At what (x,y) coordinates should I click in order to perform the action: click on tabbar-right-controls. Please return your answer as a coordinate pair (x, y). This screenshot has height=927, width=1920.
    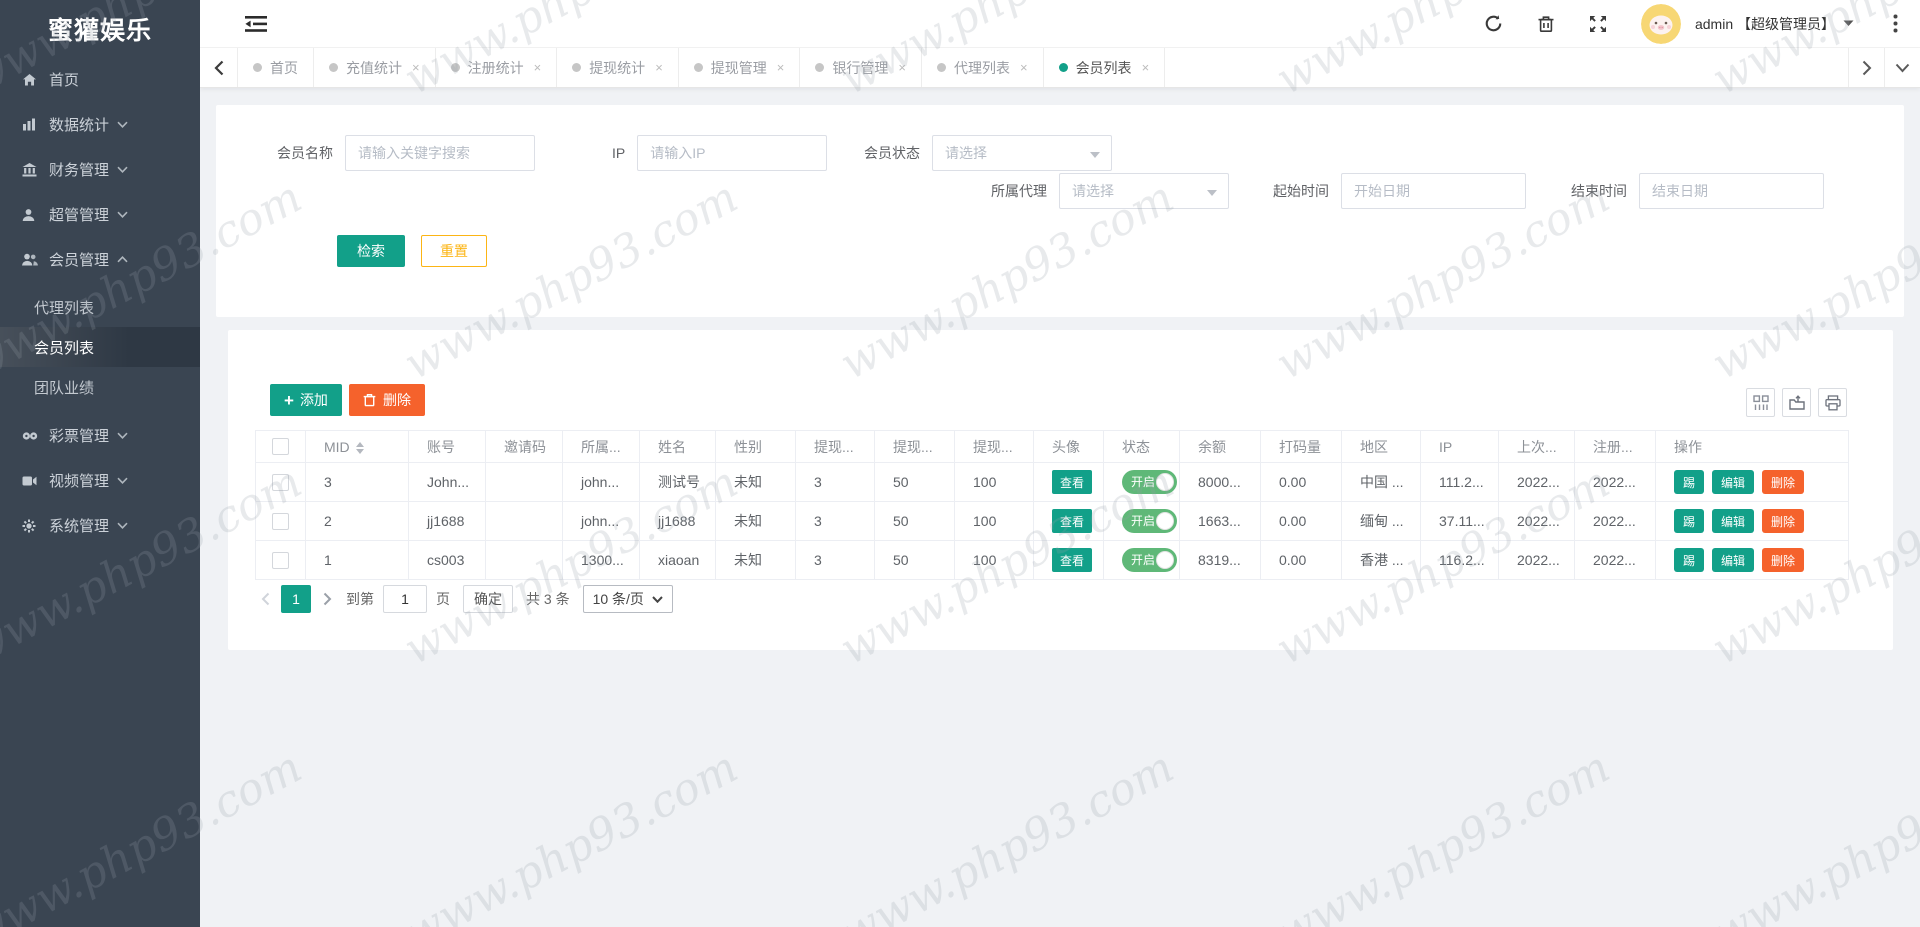
    Looking at the image, I should click on (1884, 67).